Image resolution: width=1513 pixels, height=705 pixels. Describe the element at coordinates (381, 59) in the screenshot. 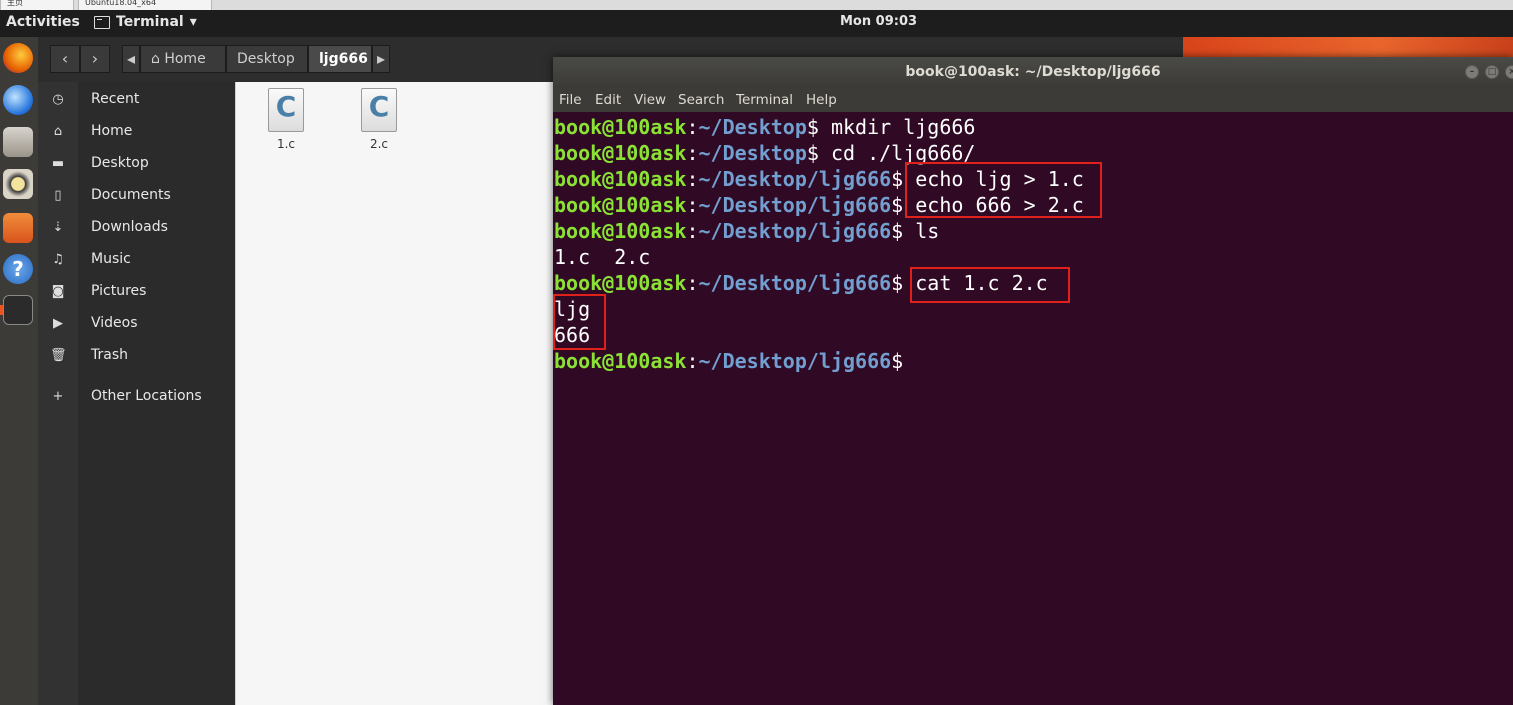

I see `breadcrumb-right-arrow: ▸` at that location.